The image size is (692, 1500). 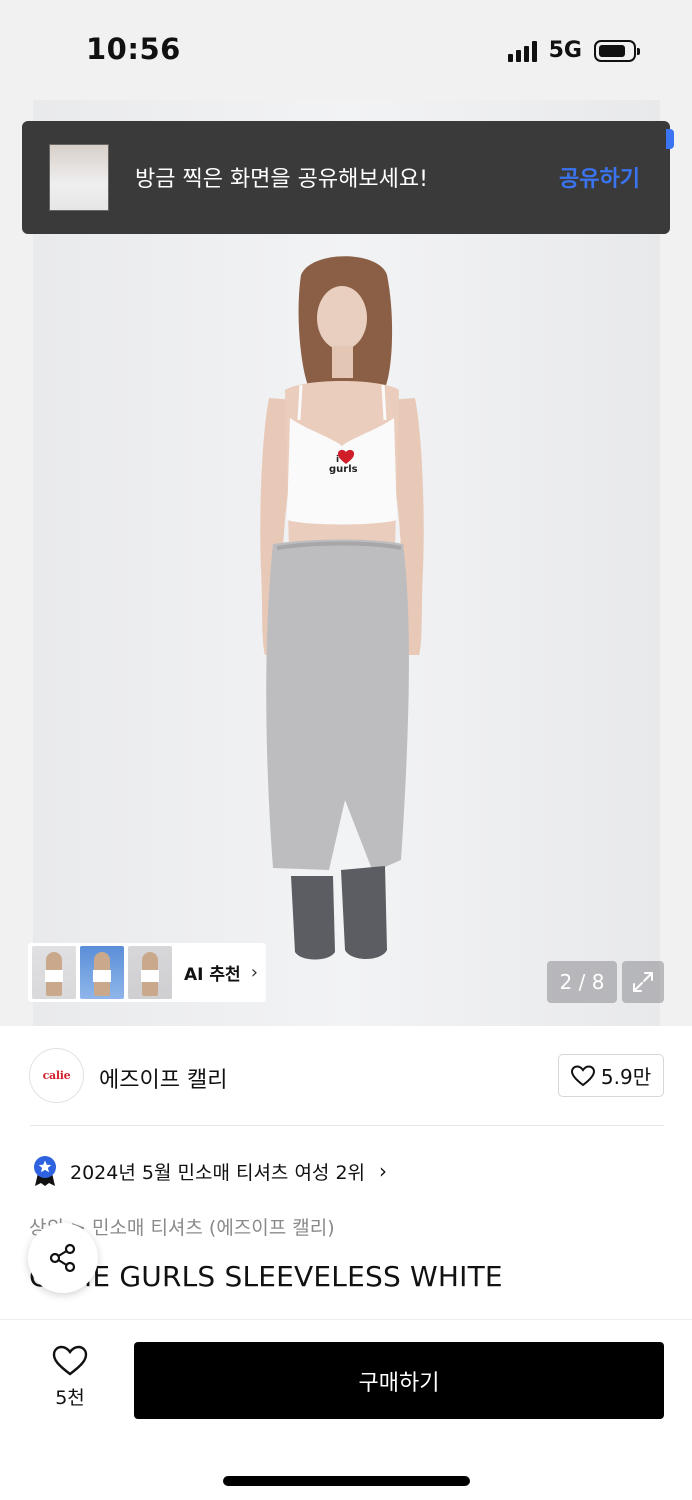 I want to click on model-image: i gurls, so click(x=342, y=608).